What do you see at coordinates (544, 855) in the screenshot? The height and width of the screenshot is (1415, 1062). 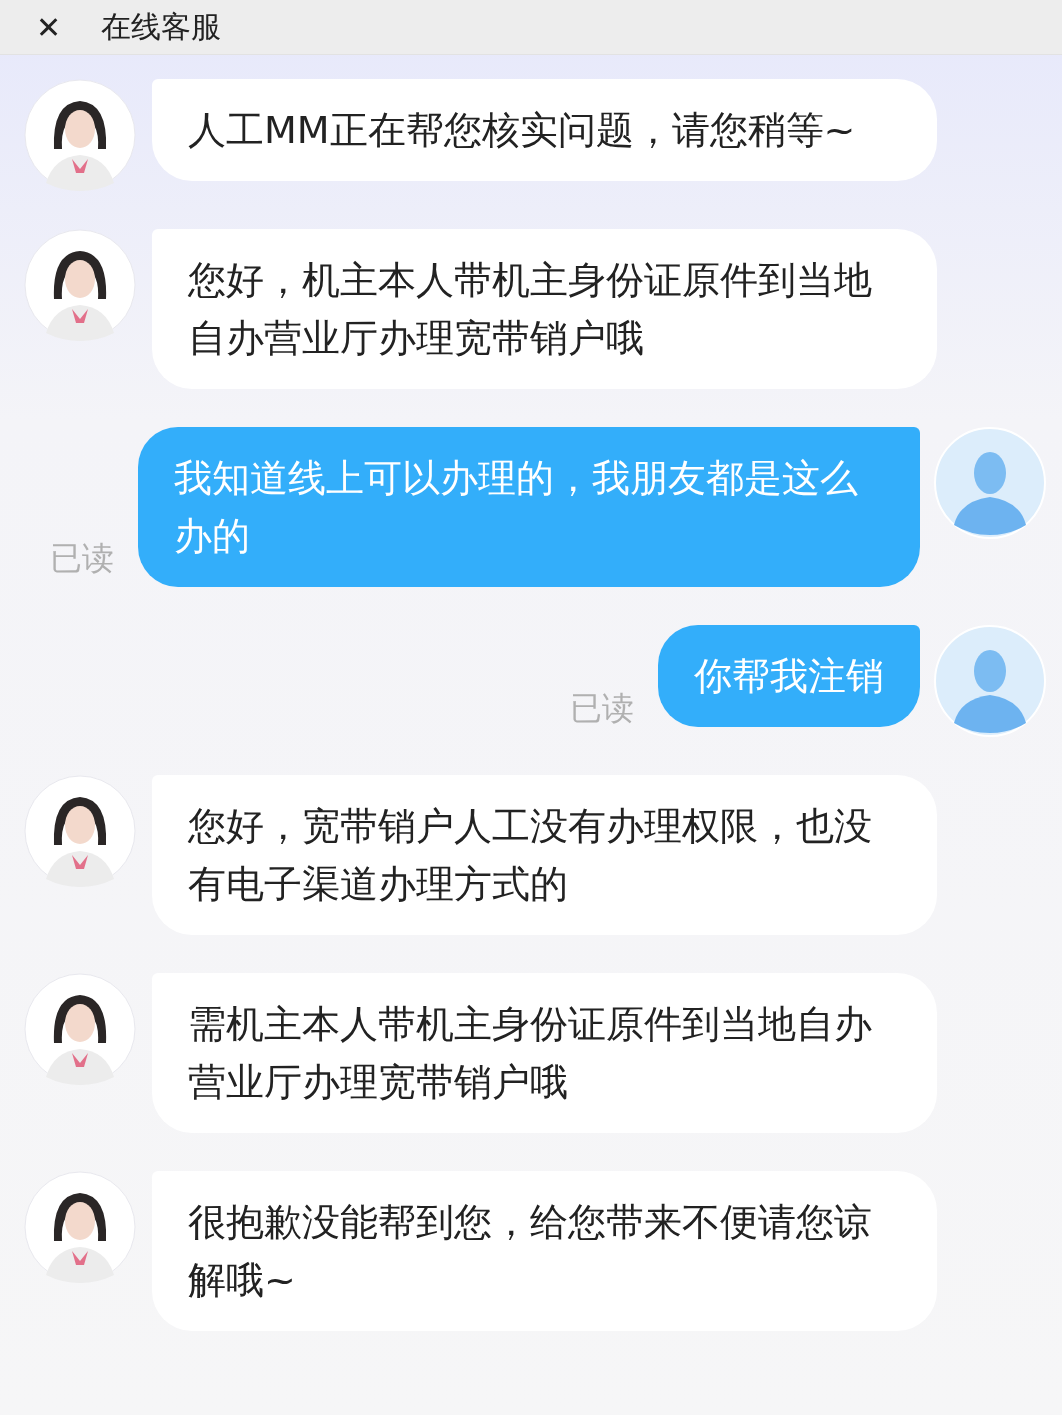 I see `message-bubble: 您好，宽带销户人工没有办理权限，也没有电子渠道办理方式的` at bounding box center [544, 855].